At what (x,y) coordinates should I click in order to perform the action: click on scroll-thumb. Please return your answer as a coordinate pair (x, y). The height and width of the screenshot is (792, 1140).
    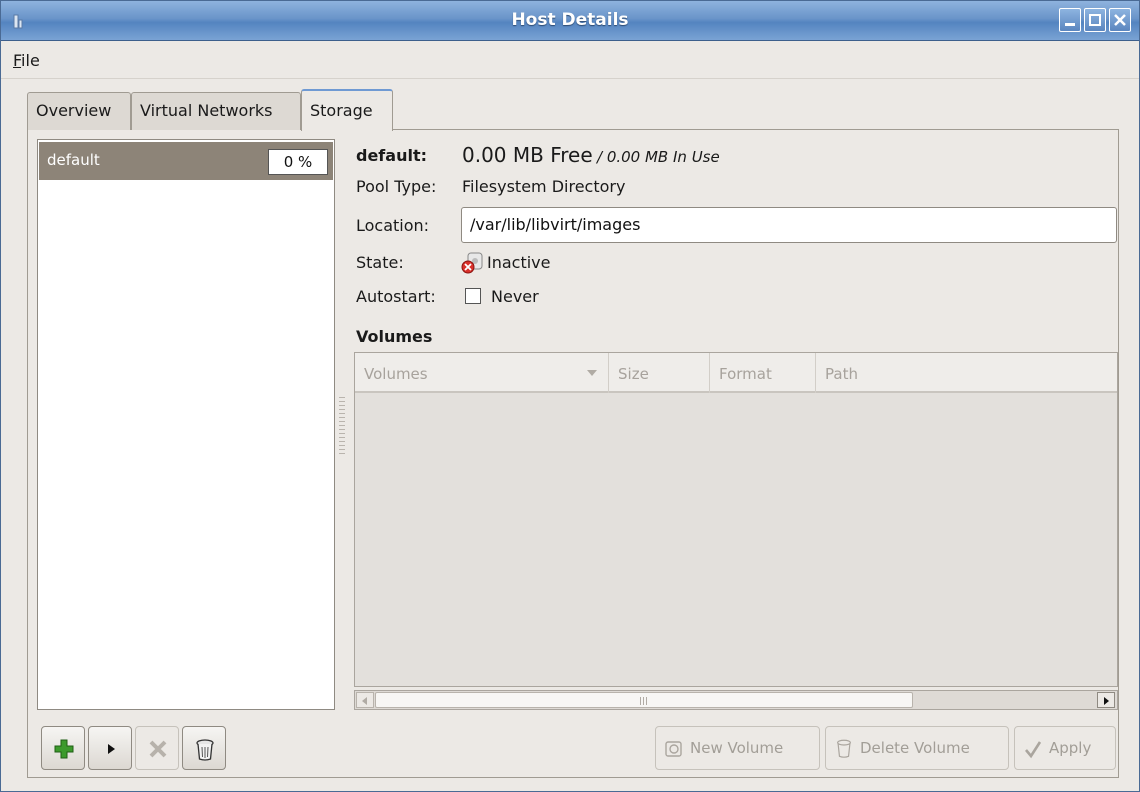
    Looking at the image, I should click on (644, 700).